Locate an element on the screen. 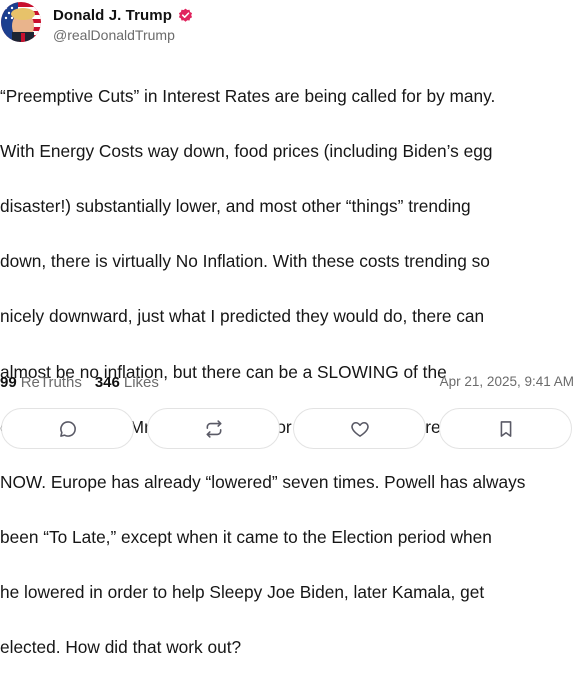 Image resolution: width=574 pixels, height=690 pixels. author-name-row: Donald J. Trump is located at coordinates (123, 15).